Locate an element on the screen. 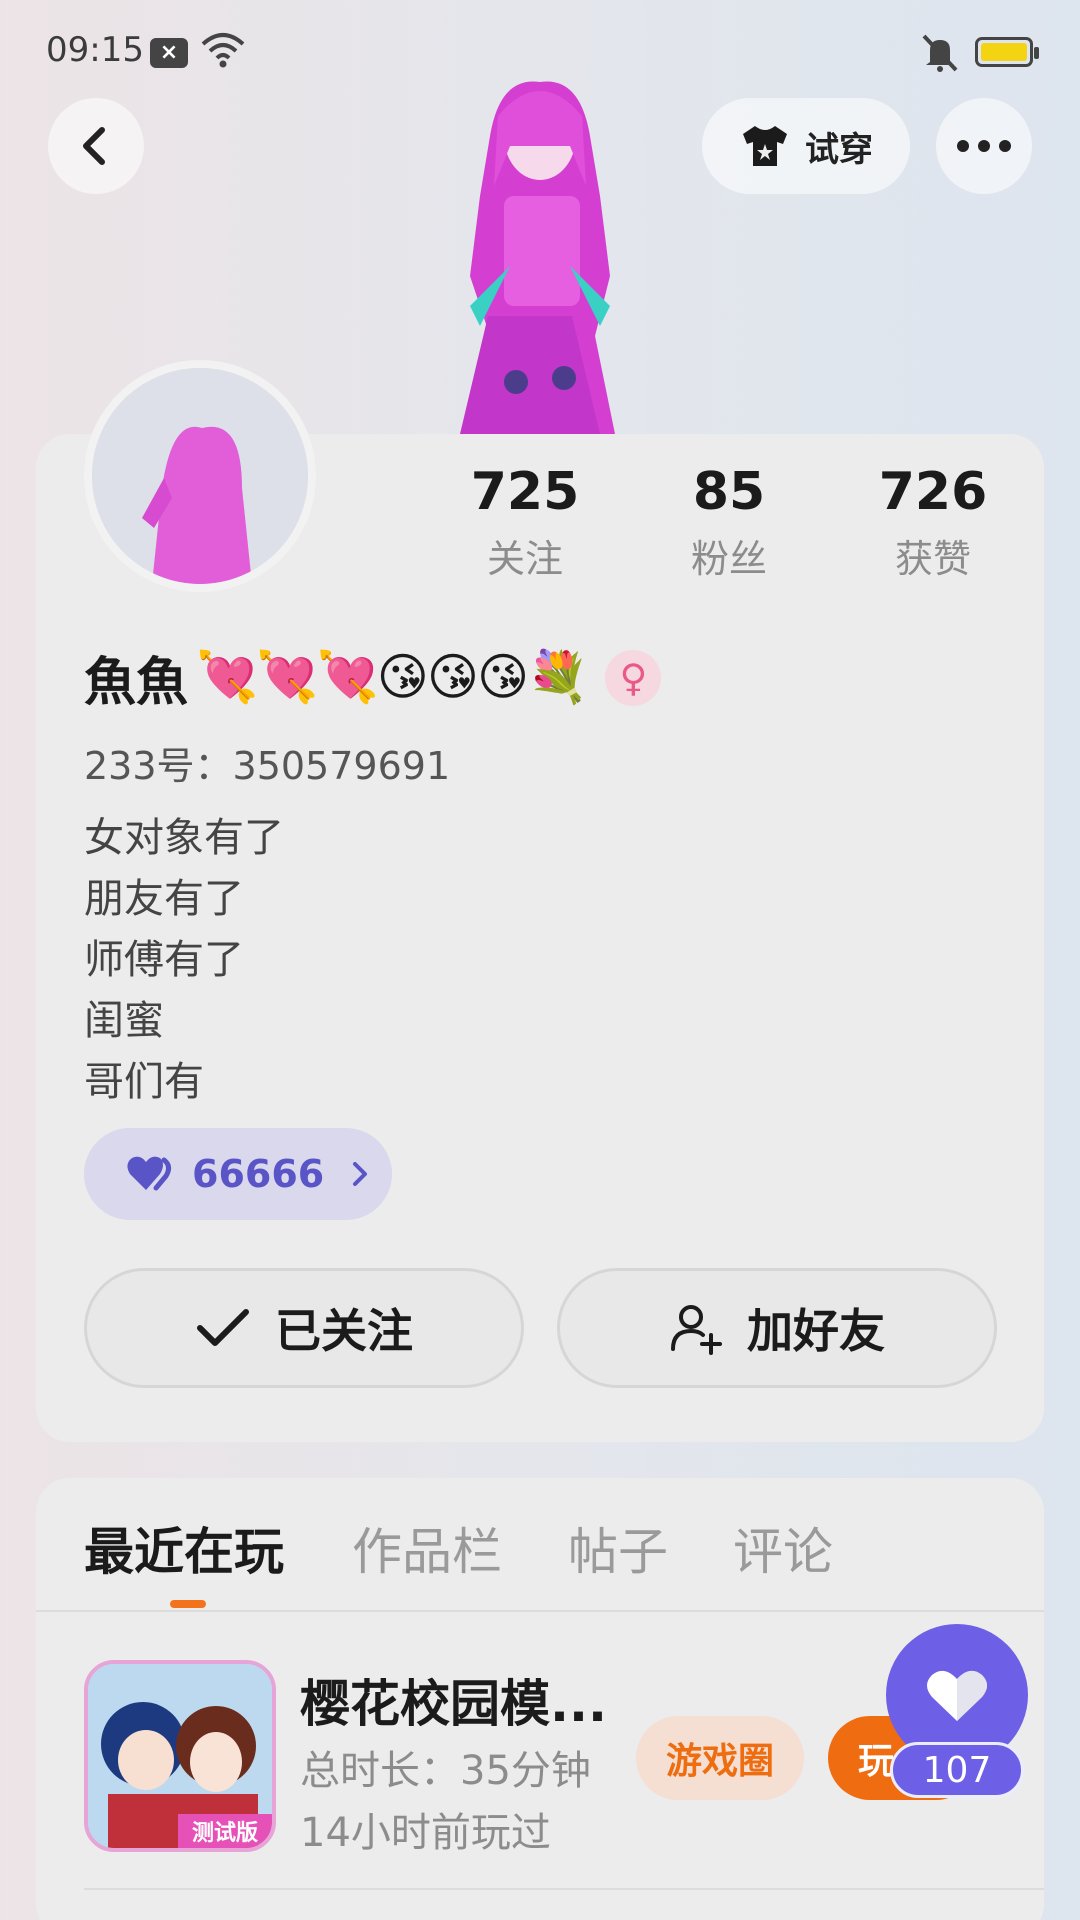 The height and width of the screenshot is (1920, 1080). tshirt-icon is located at coordinates (765, 146).